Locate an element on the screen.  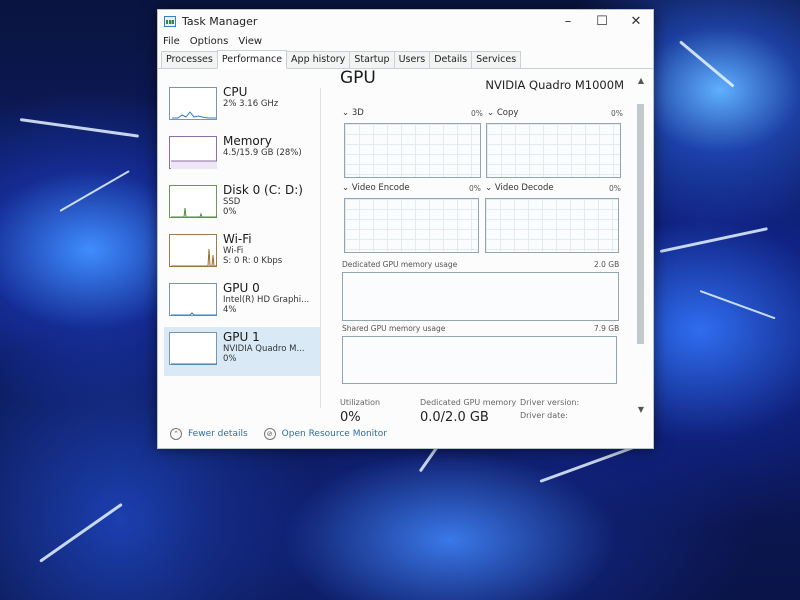
driver-version-label: Driver version: is located at coordinates (550, 402).